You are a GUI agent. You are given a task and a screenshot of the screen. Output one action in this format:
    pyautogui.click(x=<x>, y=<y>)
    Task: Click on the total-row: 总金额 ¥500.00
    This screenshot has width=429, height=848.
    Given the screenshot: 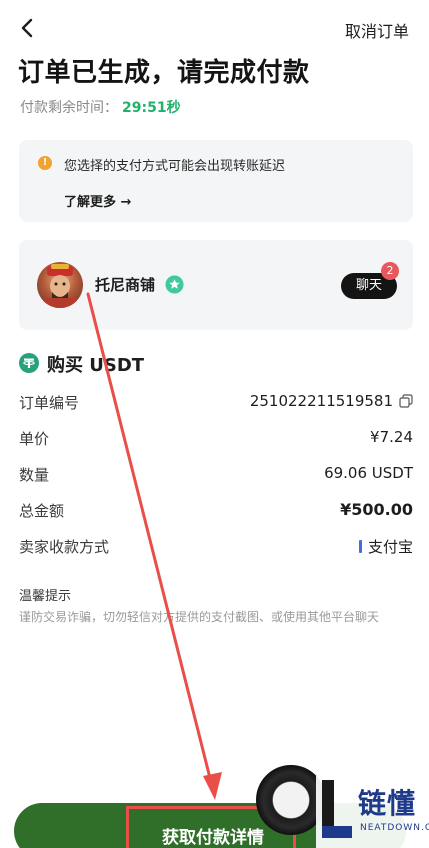 What is the action you would take?
    pyautogui.click(x=216, y=512)
    